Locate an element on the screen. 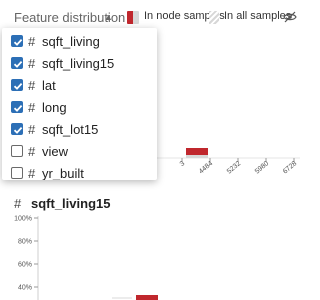 Image resolution: width=320 pixels, height=300 pixels. y-tick-label: 100% is located at coordinates (23, 219).